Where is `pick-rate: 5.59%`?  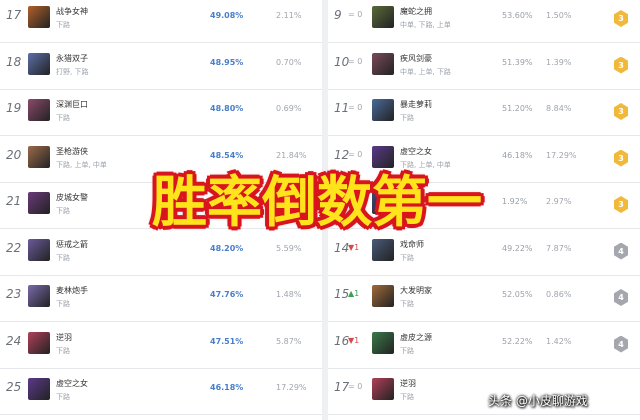 pick-rate: 5.59% is located at coordinates (289, 248).